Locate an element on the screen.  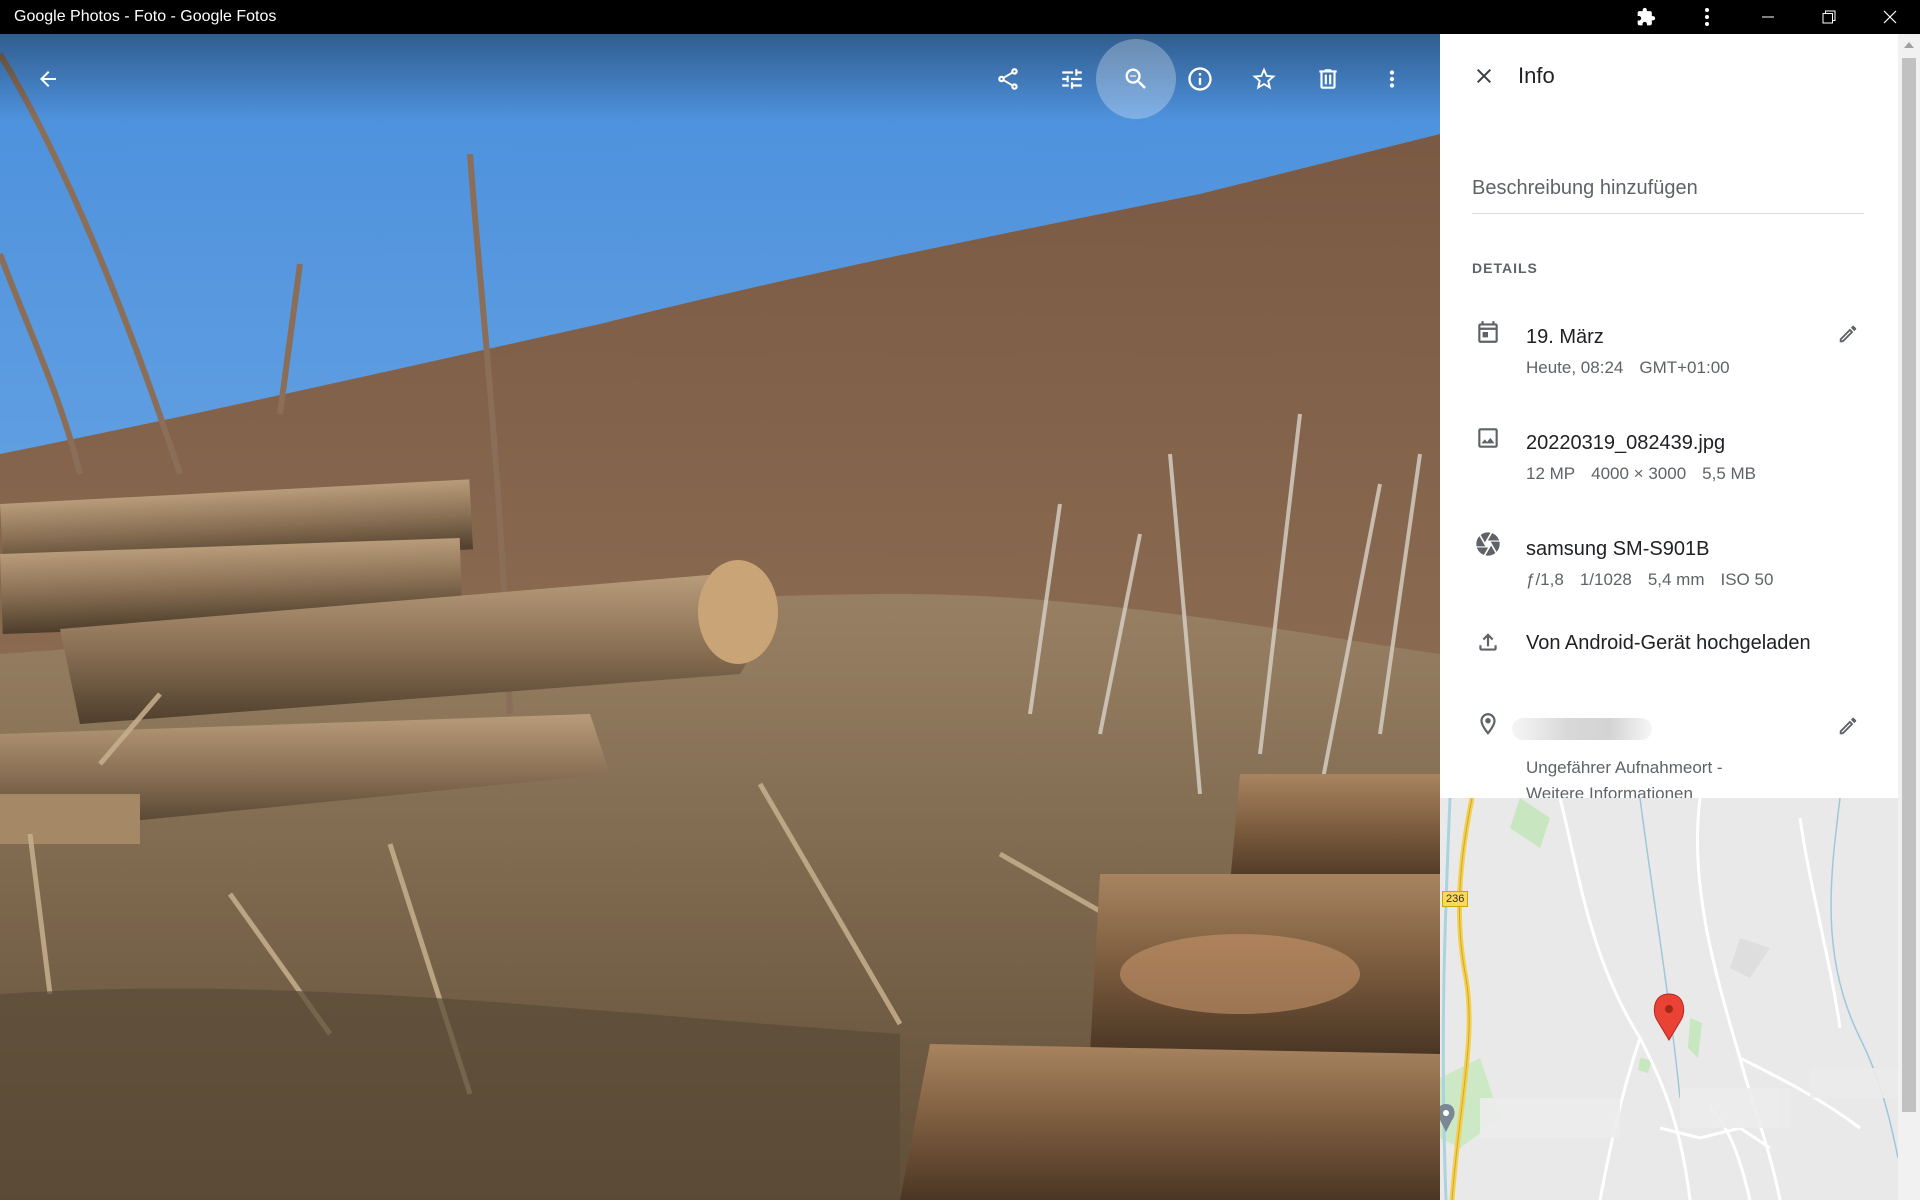
scrollbar-thumb is located at coordinates (1909, 585).